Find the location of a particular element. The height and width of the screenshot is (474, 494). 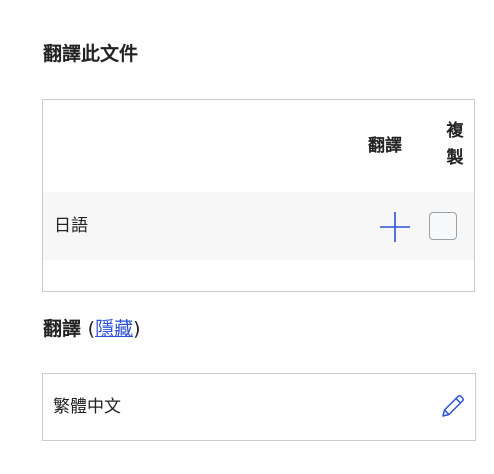

open-paren: ( is located at coordinates (91, 329).